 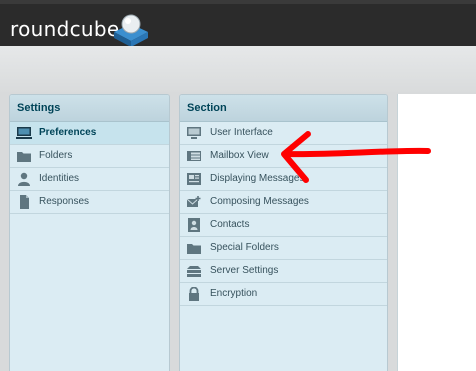 What do you see at coordinates (89, 108) in the screenshot?
I see `settings-panel-title: Settings` at bounding box center [89, 108].